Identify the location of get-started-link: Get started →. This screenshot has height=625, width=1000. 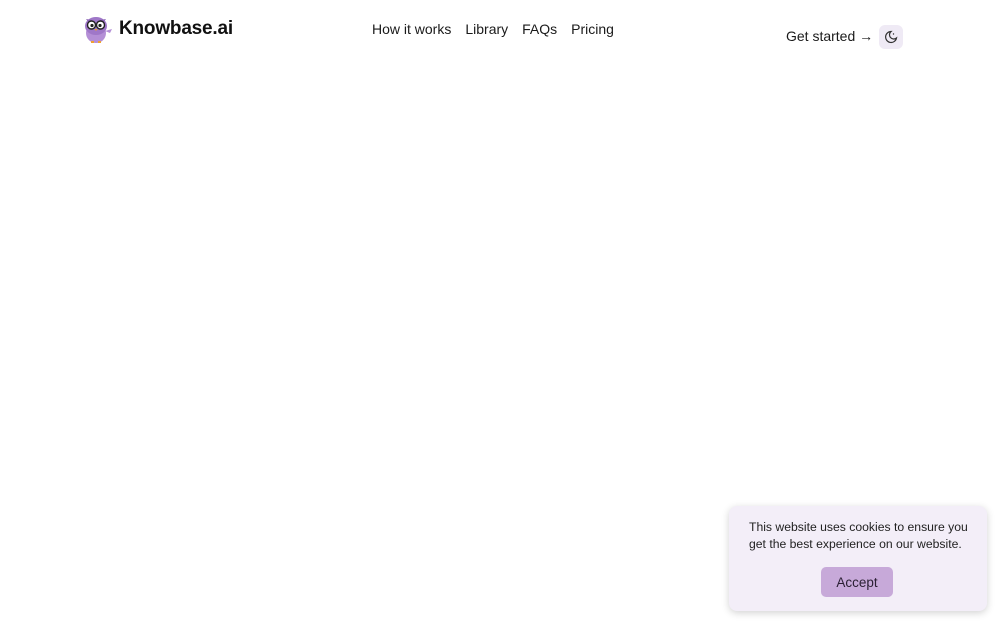
(829, 36).